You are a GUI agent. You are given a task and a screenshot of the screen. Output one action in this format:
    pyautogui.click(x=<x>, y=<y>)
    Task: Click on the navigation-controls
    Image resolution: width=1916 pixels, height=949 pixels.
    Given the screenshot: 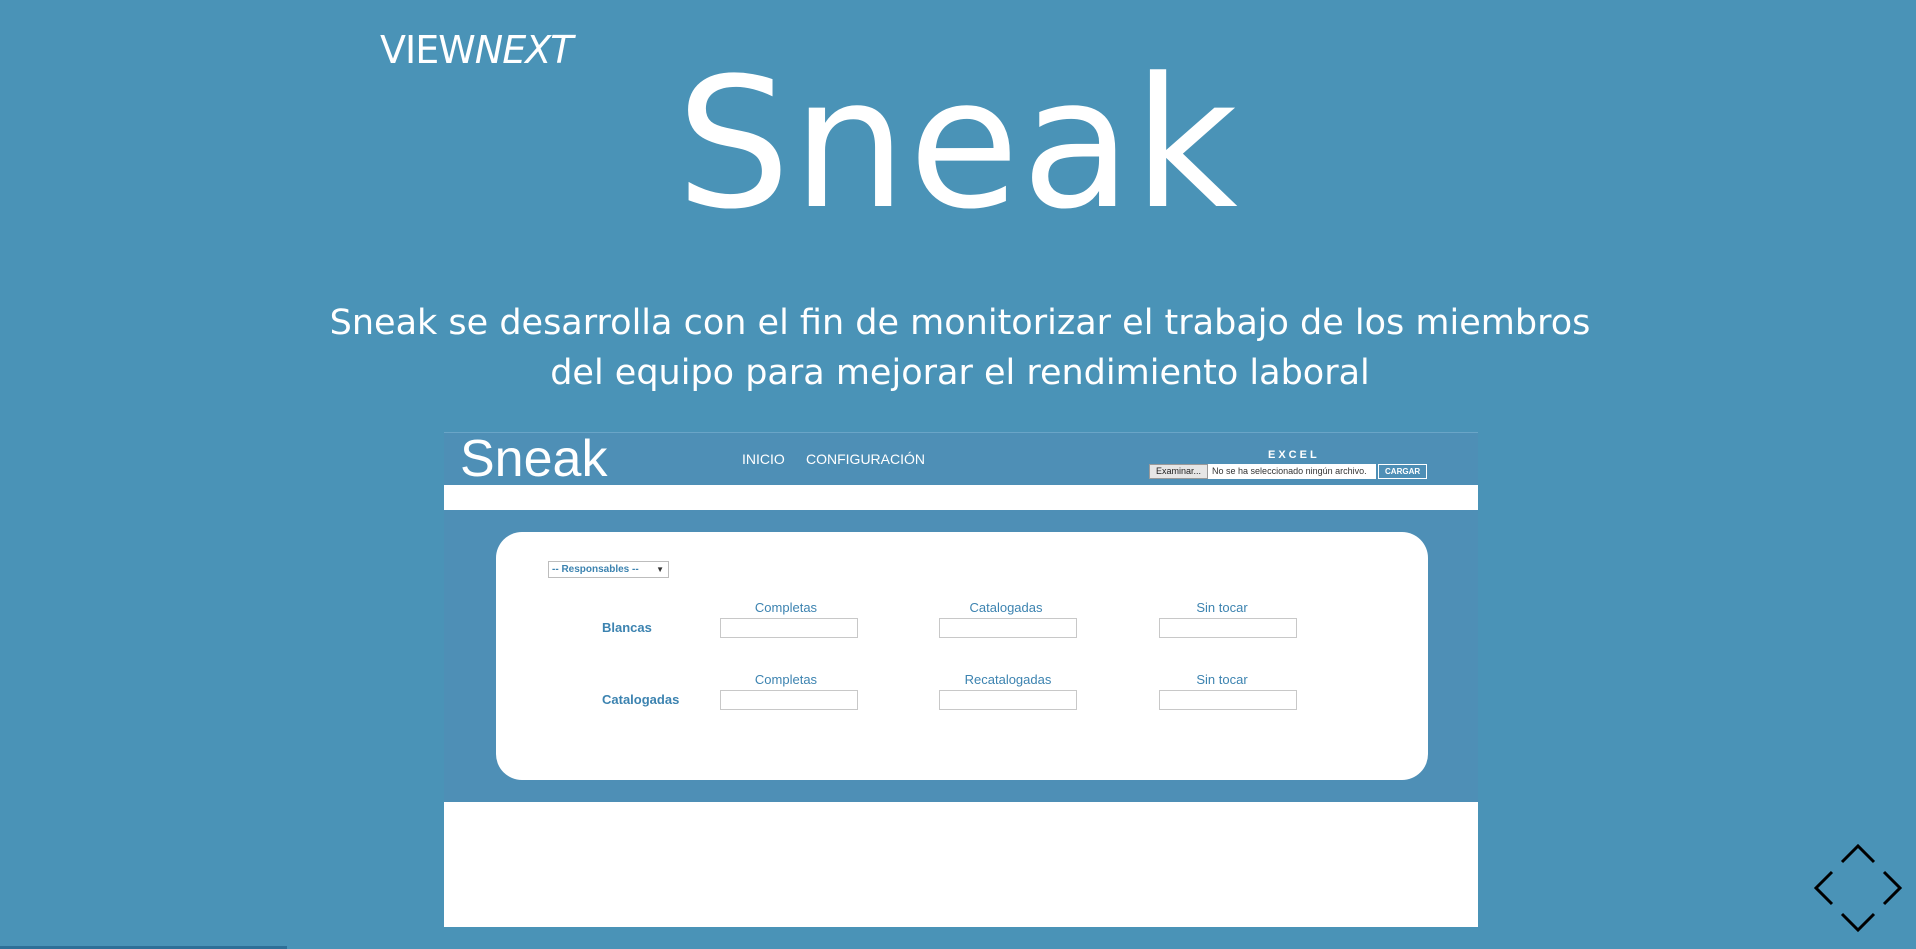 What is the action you would take?
    pyautogui.click(x=1858, y=888)
    